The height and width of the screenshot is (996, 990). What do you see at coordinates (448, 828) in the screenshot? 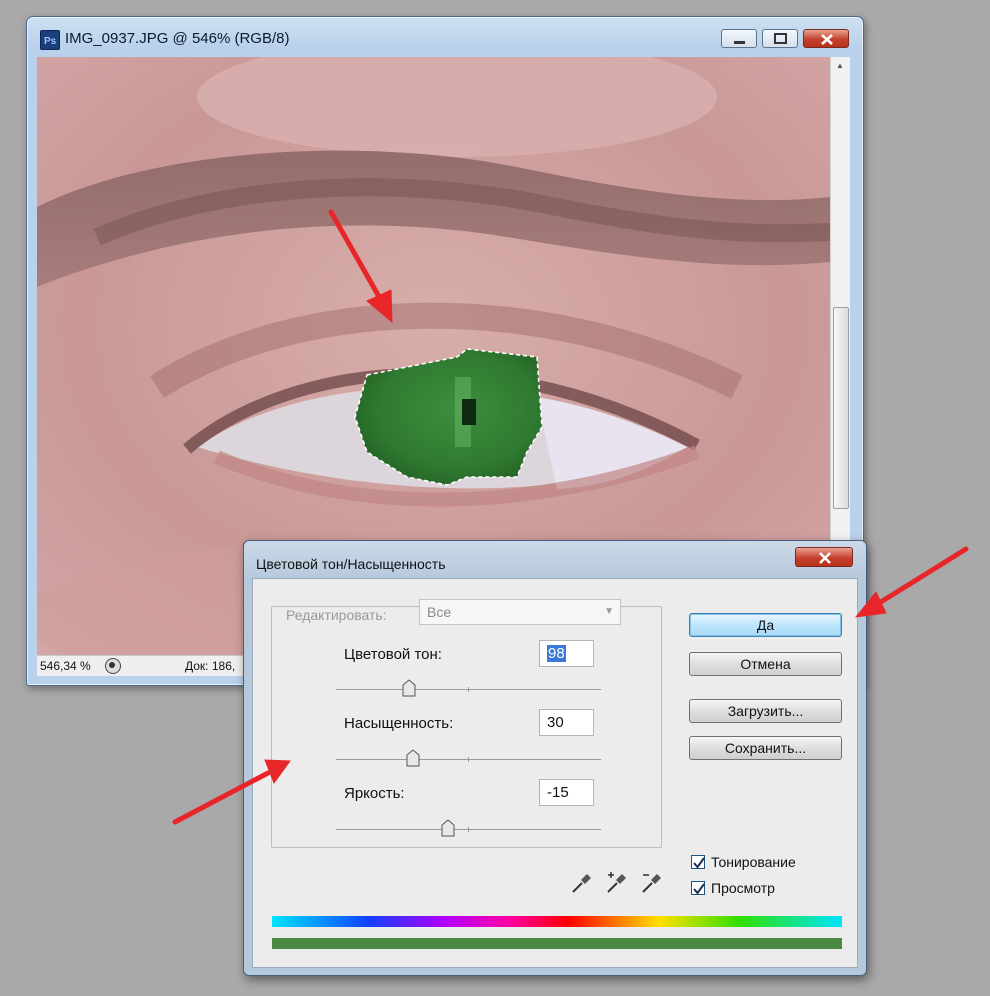
I see `lightness-slider-thumb` at bounding box center [448, 828].